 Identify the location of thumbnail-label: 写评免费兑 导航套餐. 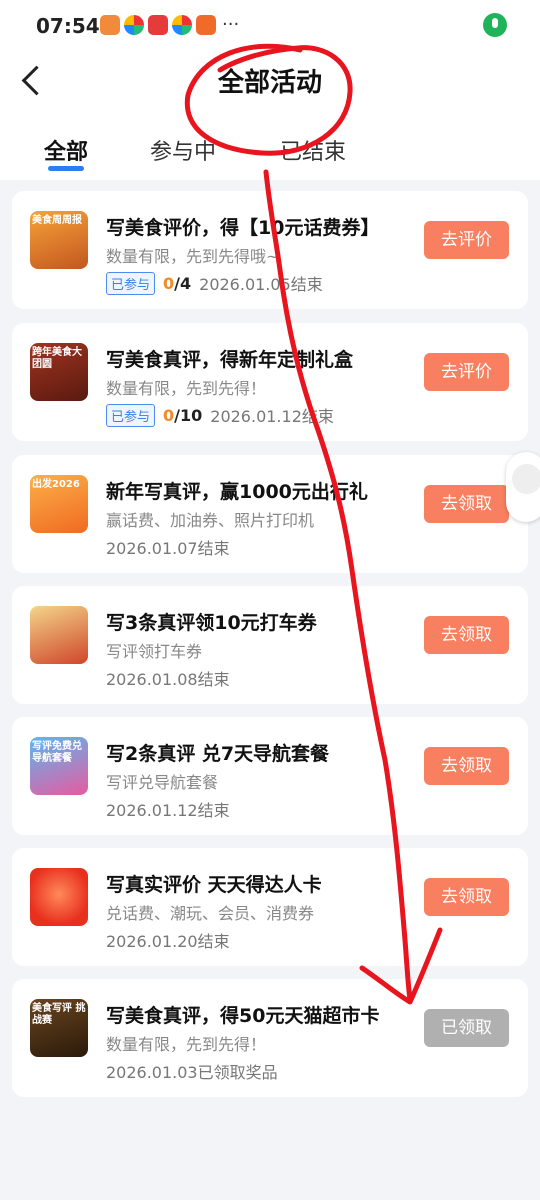
(57, 752).